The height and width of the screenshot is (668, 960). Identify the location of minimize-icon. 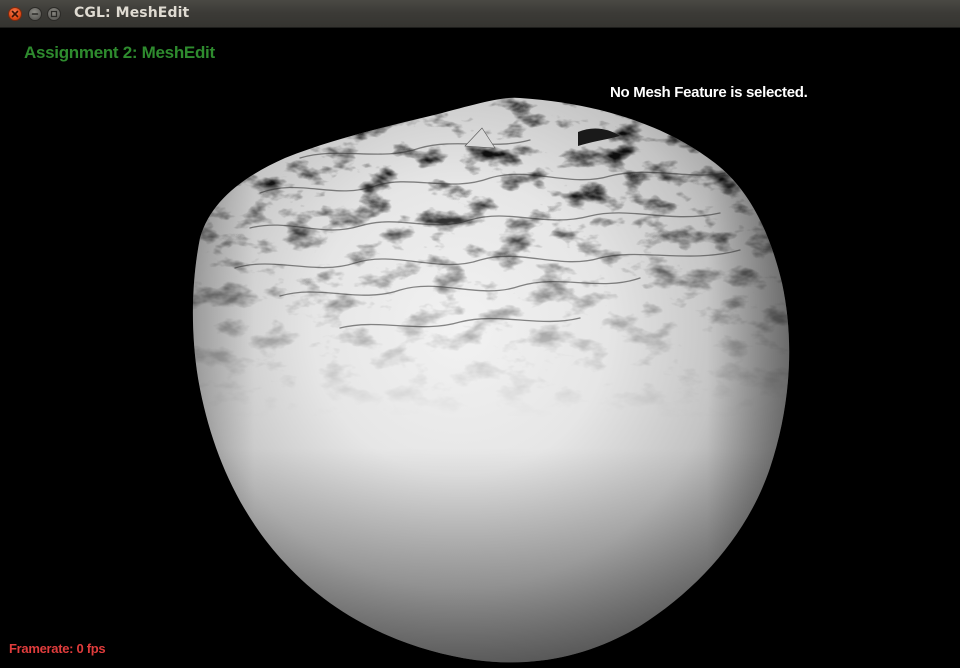
(35, 14).